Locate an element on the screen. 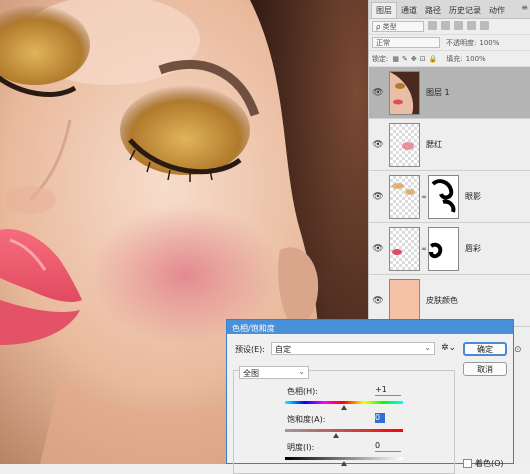  blend-row: 正常 不透明度: 100% is located at coordinates (449, 43).